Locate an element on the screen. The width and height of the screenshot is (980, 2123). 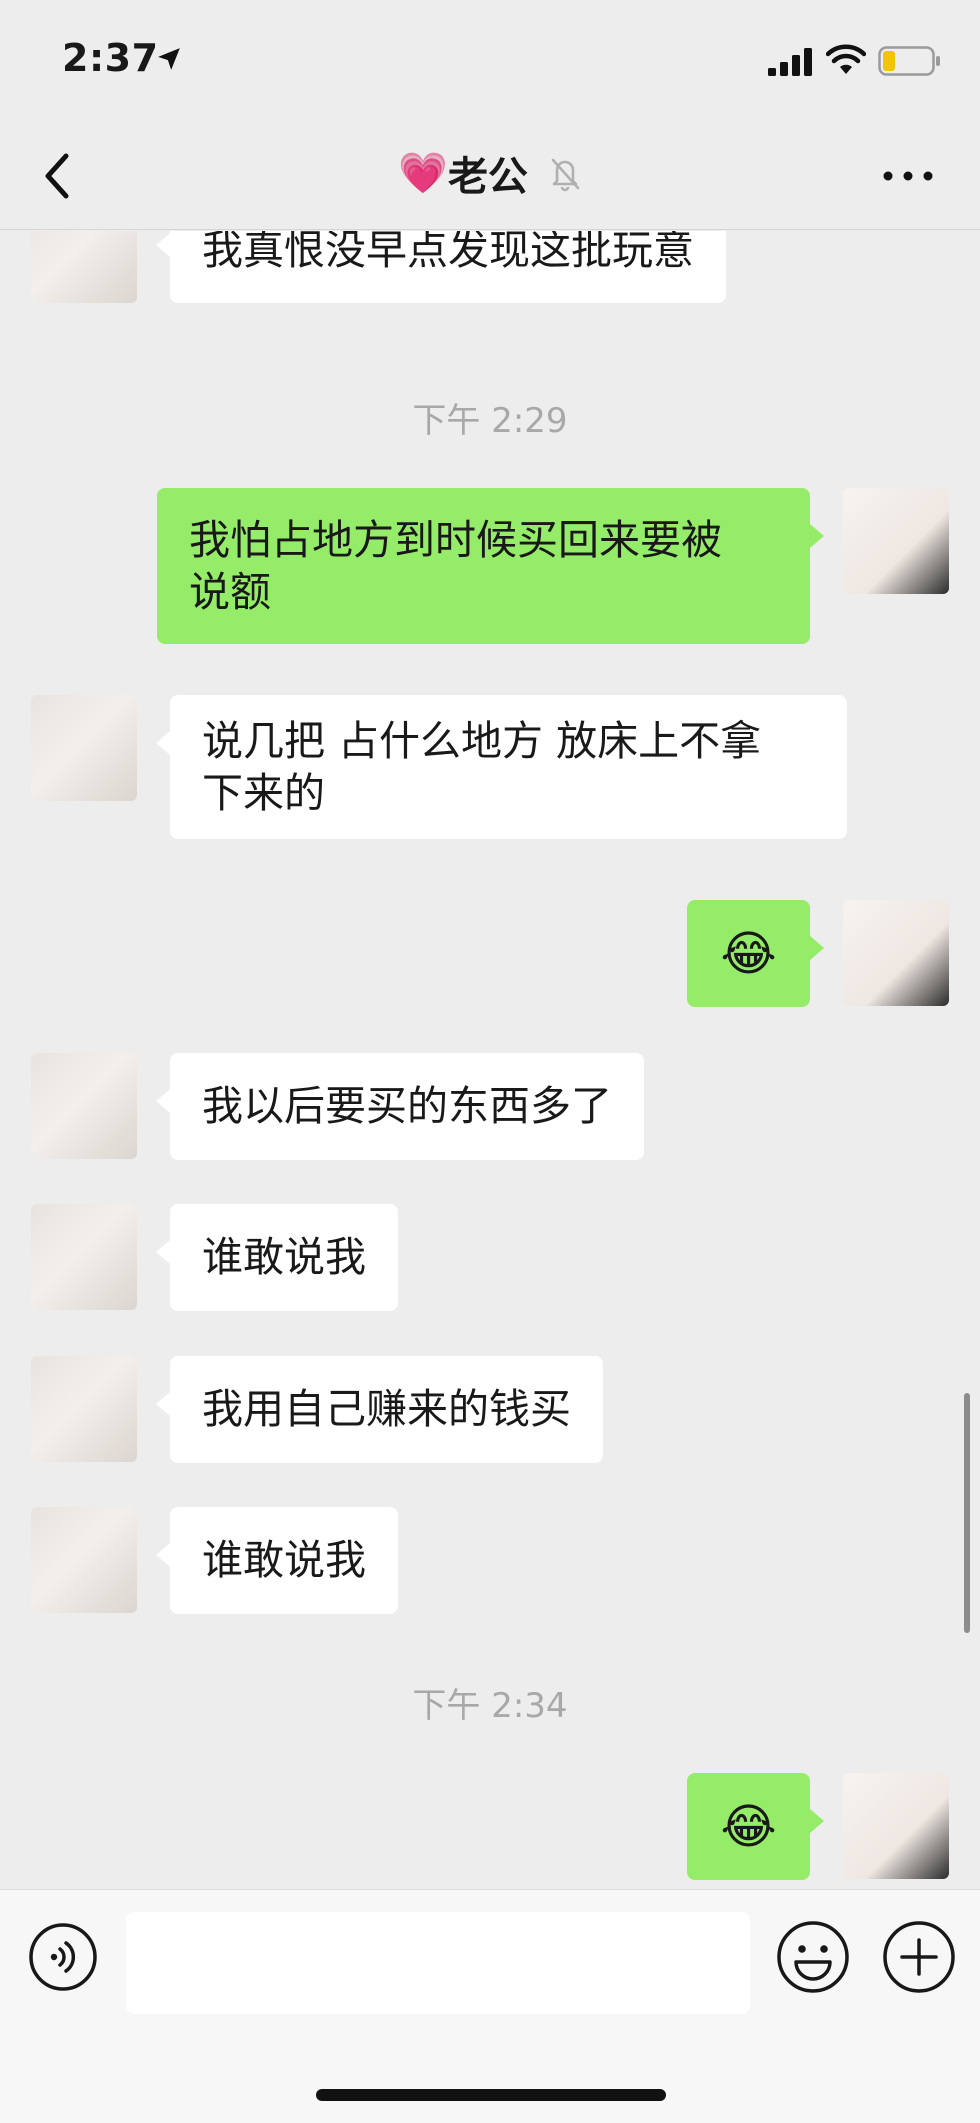
chat-title-area: 💗老公 is located at coordinates (490, 173).